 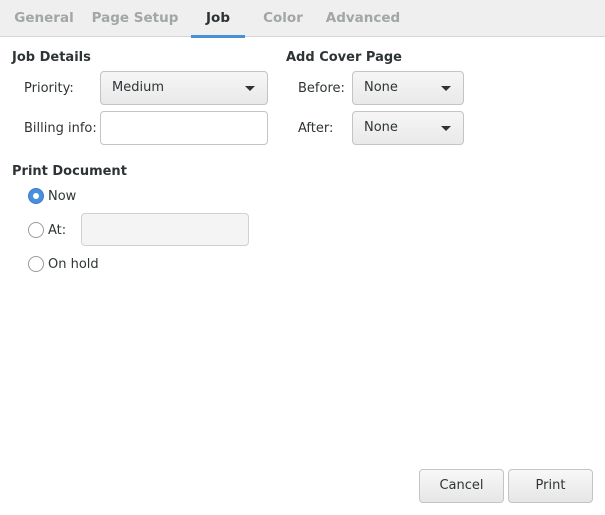 I want to click on tab-advanced: Advanced, so click(x=363, y=18).